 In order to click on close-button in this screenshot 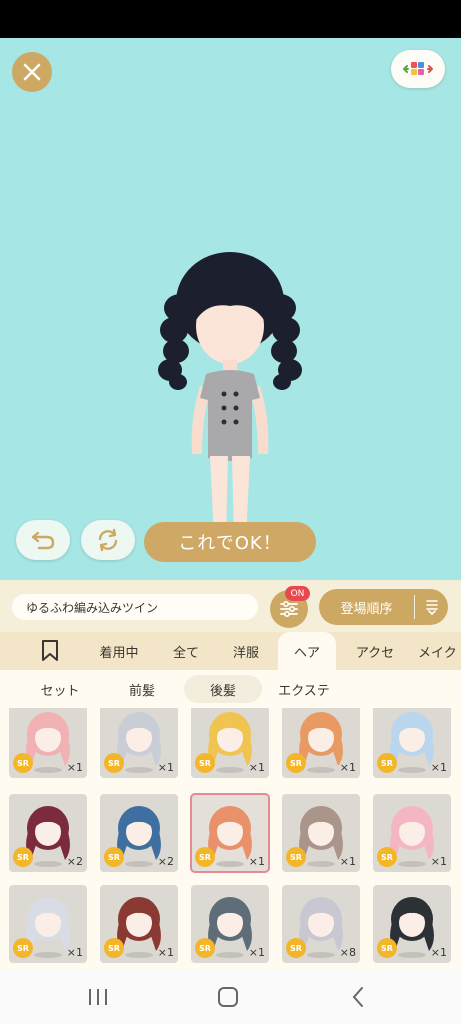, I will do `click(32, 72)`.